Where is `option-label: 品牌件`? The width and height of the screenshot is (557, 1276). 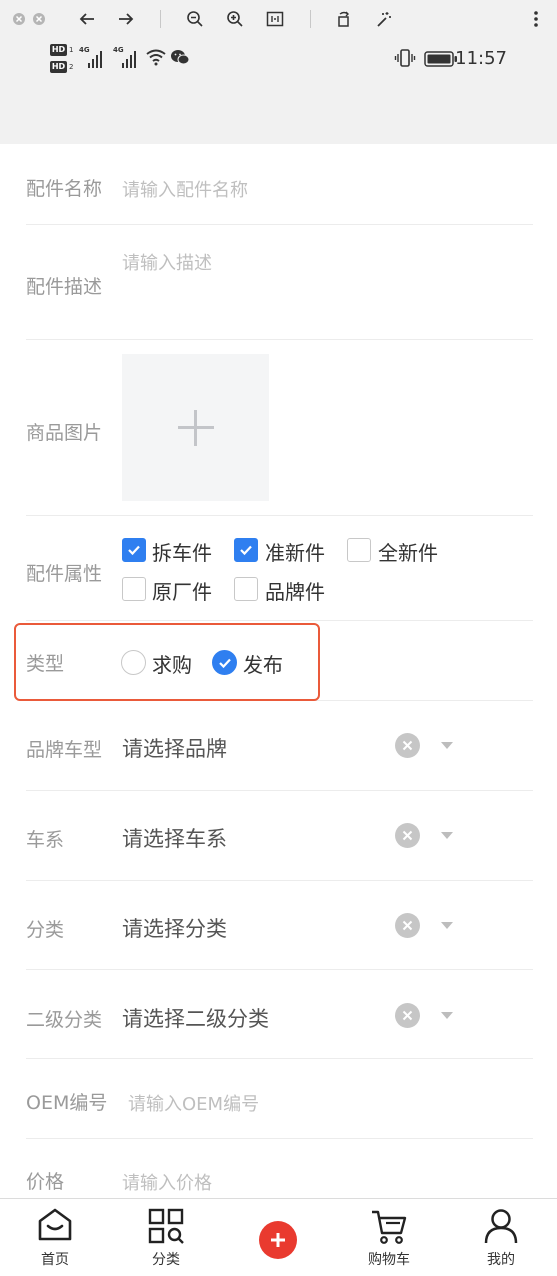 option-label: 品牌件 is located at coordinates (295, 590).